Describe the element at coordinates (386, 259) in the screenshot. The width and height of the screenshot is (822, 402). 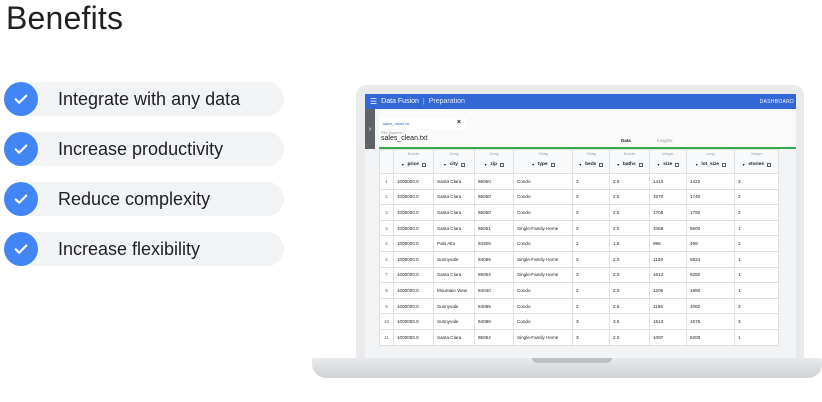
I see `row-number: 6` at that location.